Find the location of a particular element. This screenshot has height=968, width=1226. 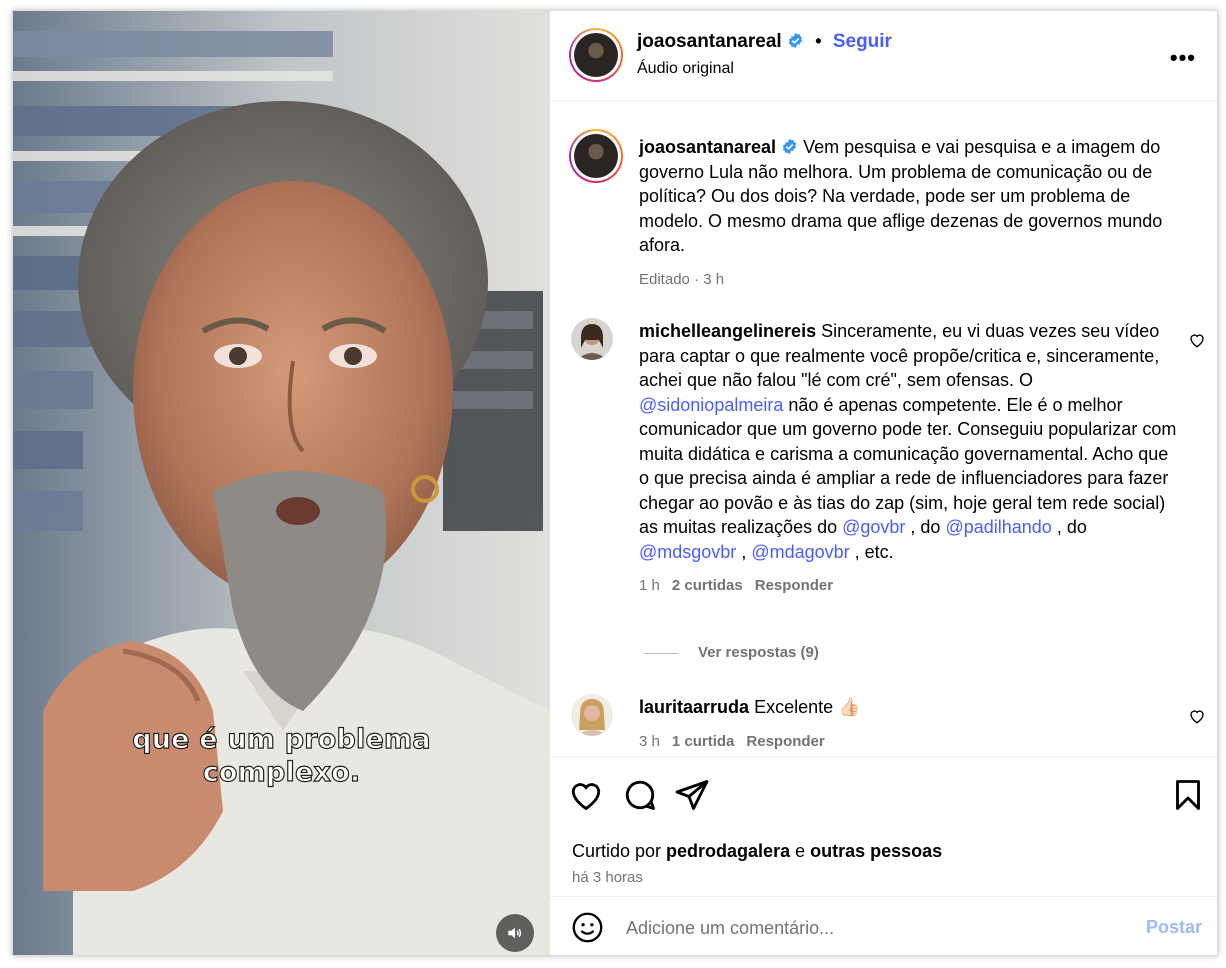

mention-link: @govbr is located at coordinates (873, 527).